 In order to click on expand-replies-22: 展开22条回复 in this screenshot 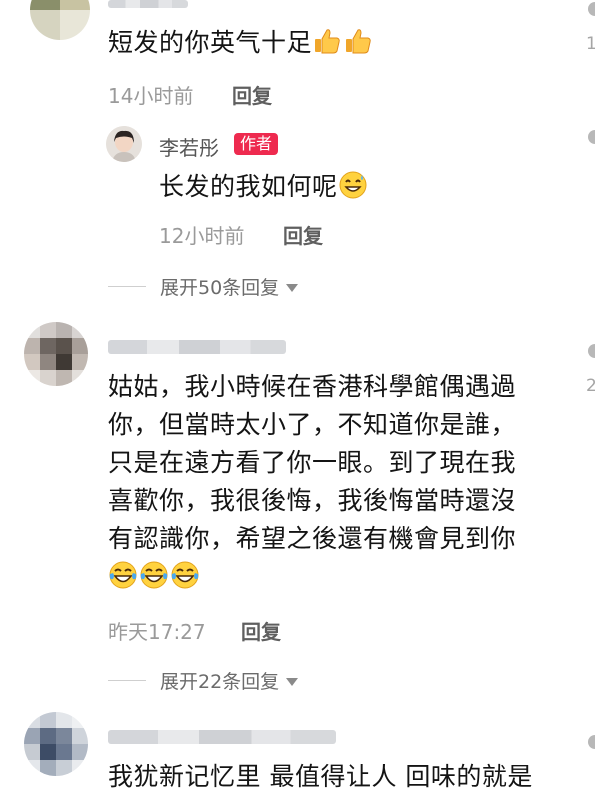, I will do `click(203, 680)`.